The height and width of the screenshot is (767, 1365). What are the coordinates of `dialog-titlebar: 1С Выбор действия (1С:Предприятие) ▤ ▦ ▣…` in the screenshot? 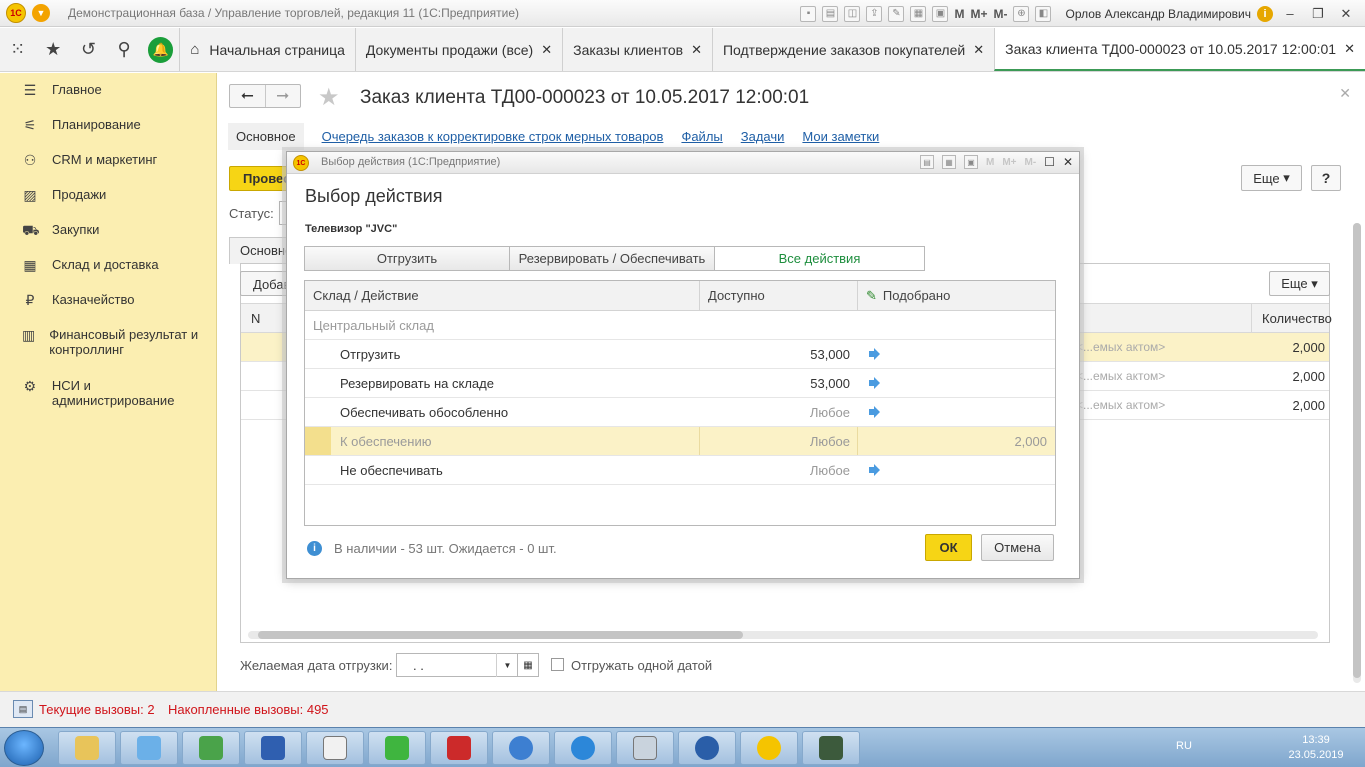 It's located at (683, 163).